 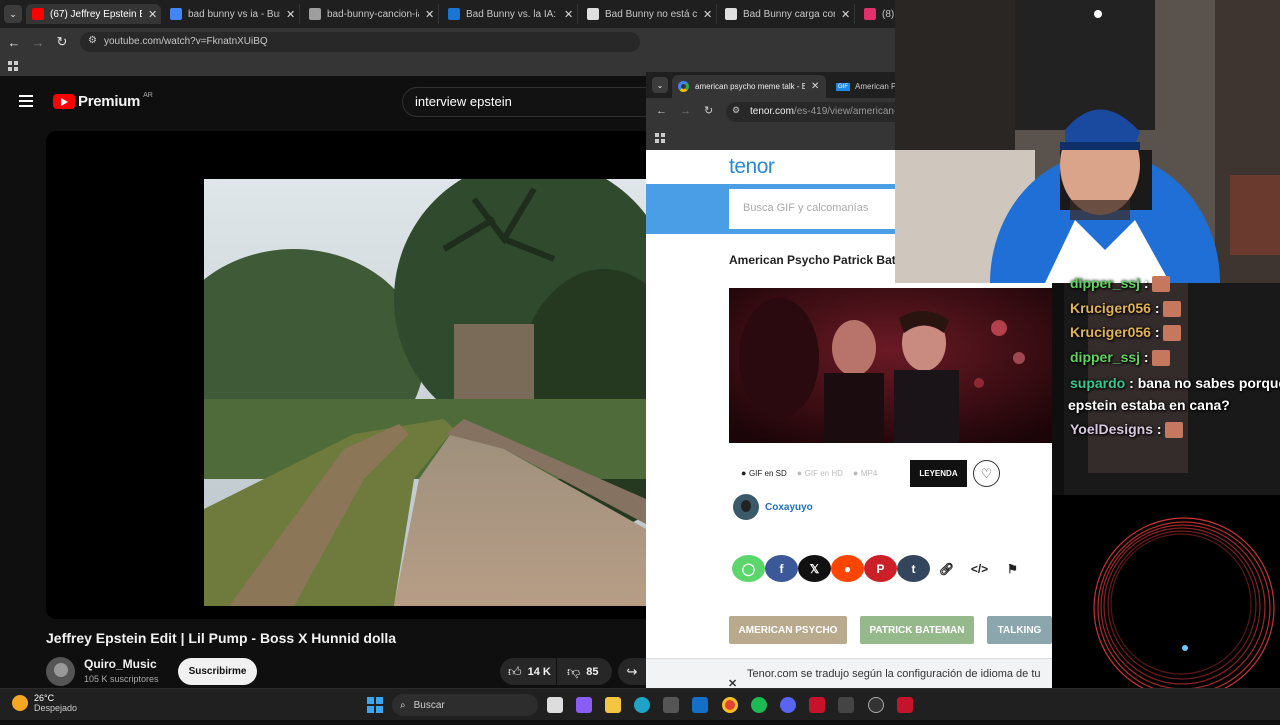 I want to click on whatsapp-icon: ◯, so click(x=748, y=568).